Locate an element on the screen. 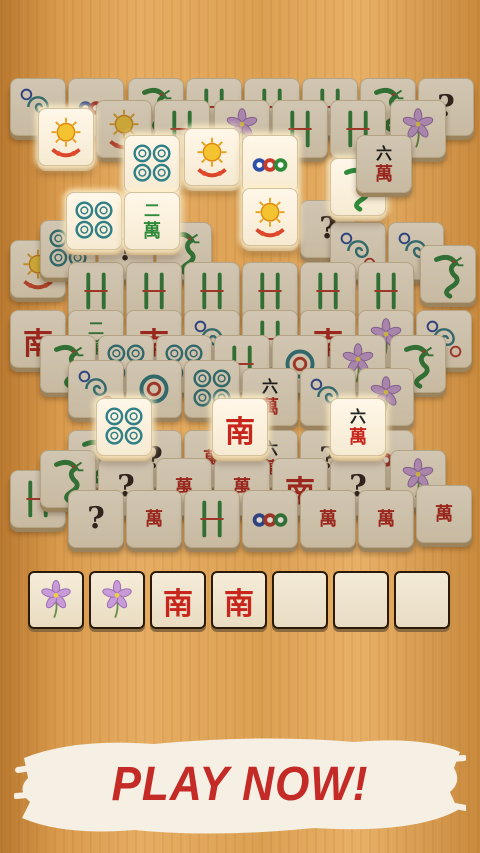 This screenshot has width=480, height=853. mahjong-tile-south: 南 is located at coordinates (240, 427).